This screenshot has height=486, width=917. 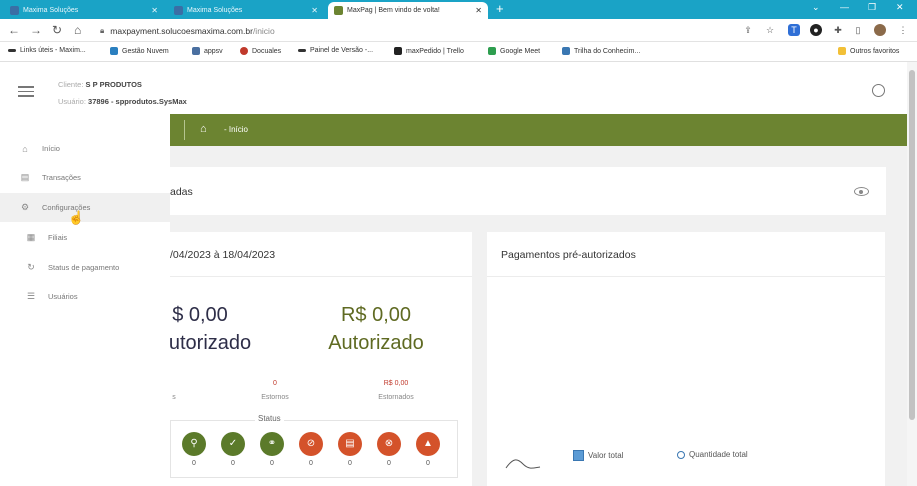 What do you see at coordinates (842, 51) in the screenshot?
I see `folder-icon` at bounding box center [842, 51].